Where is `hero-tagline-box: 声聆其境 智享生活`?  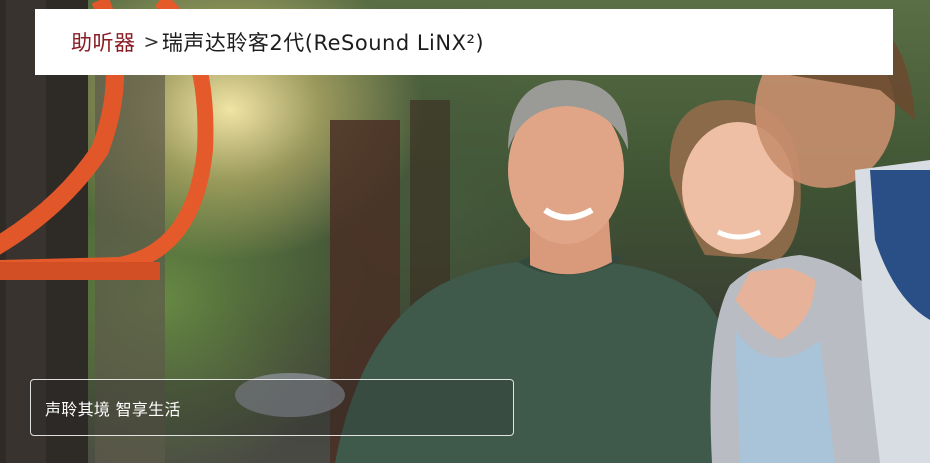
hero-tagline-box: 声聆其境 智享生活 is located at coordinates (272, 407).